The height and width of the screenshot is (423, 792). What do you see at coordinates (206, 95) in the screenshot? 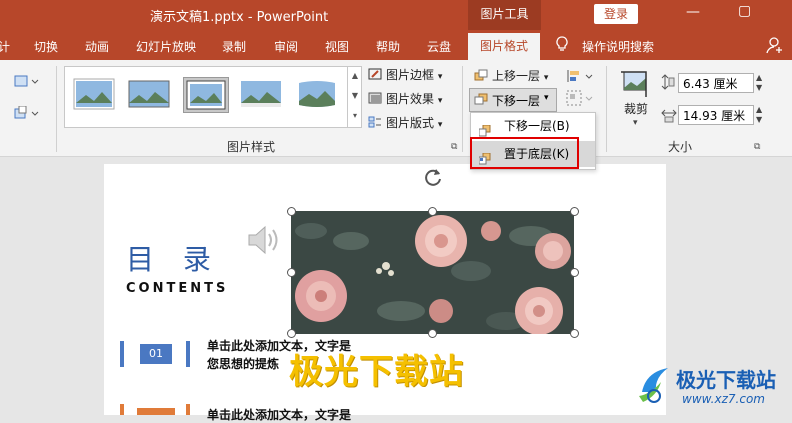
I see `style-thumb-selected` at bounding box center [206, 95].